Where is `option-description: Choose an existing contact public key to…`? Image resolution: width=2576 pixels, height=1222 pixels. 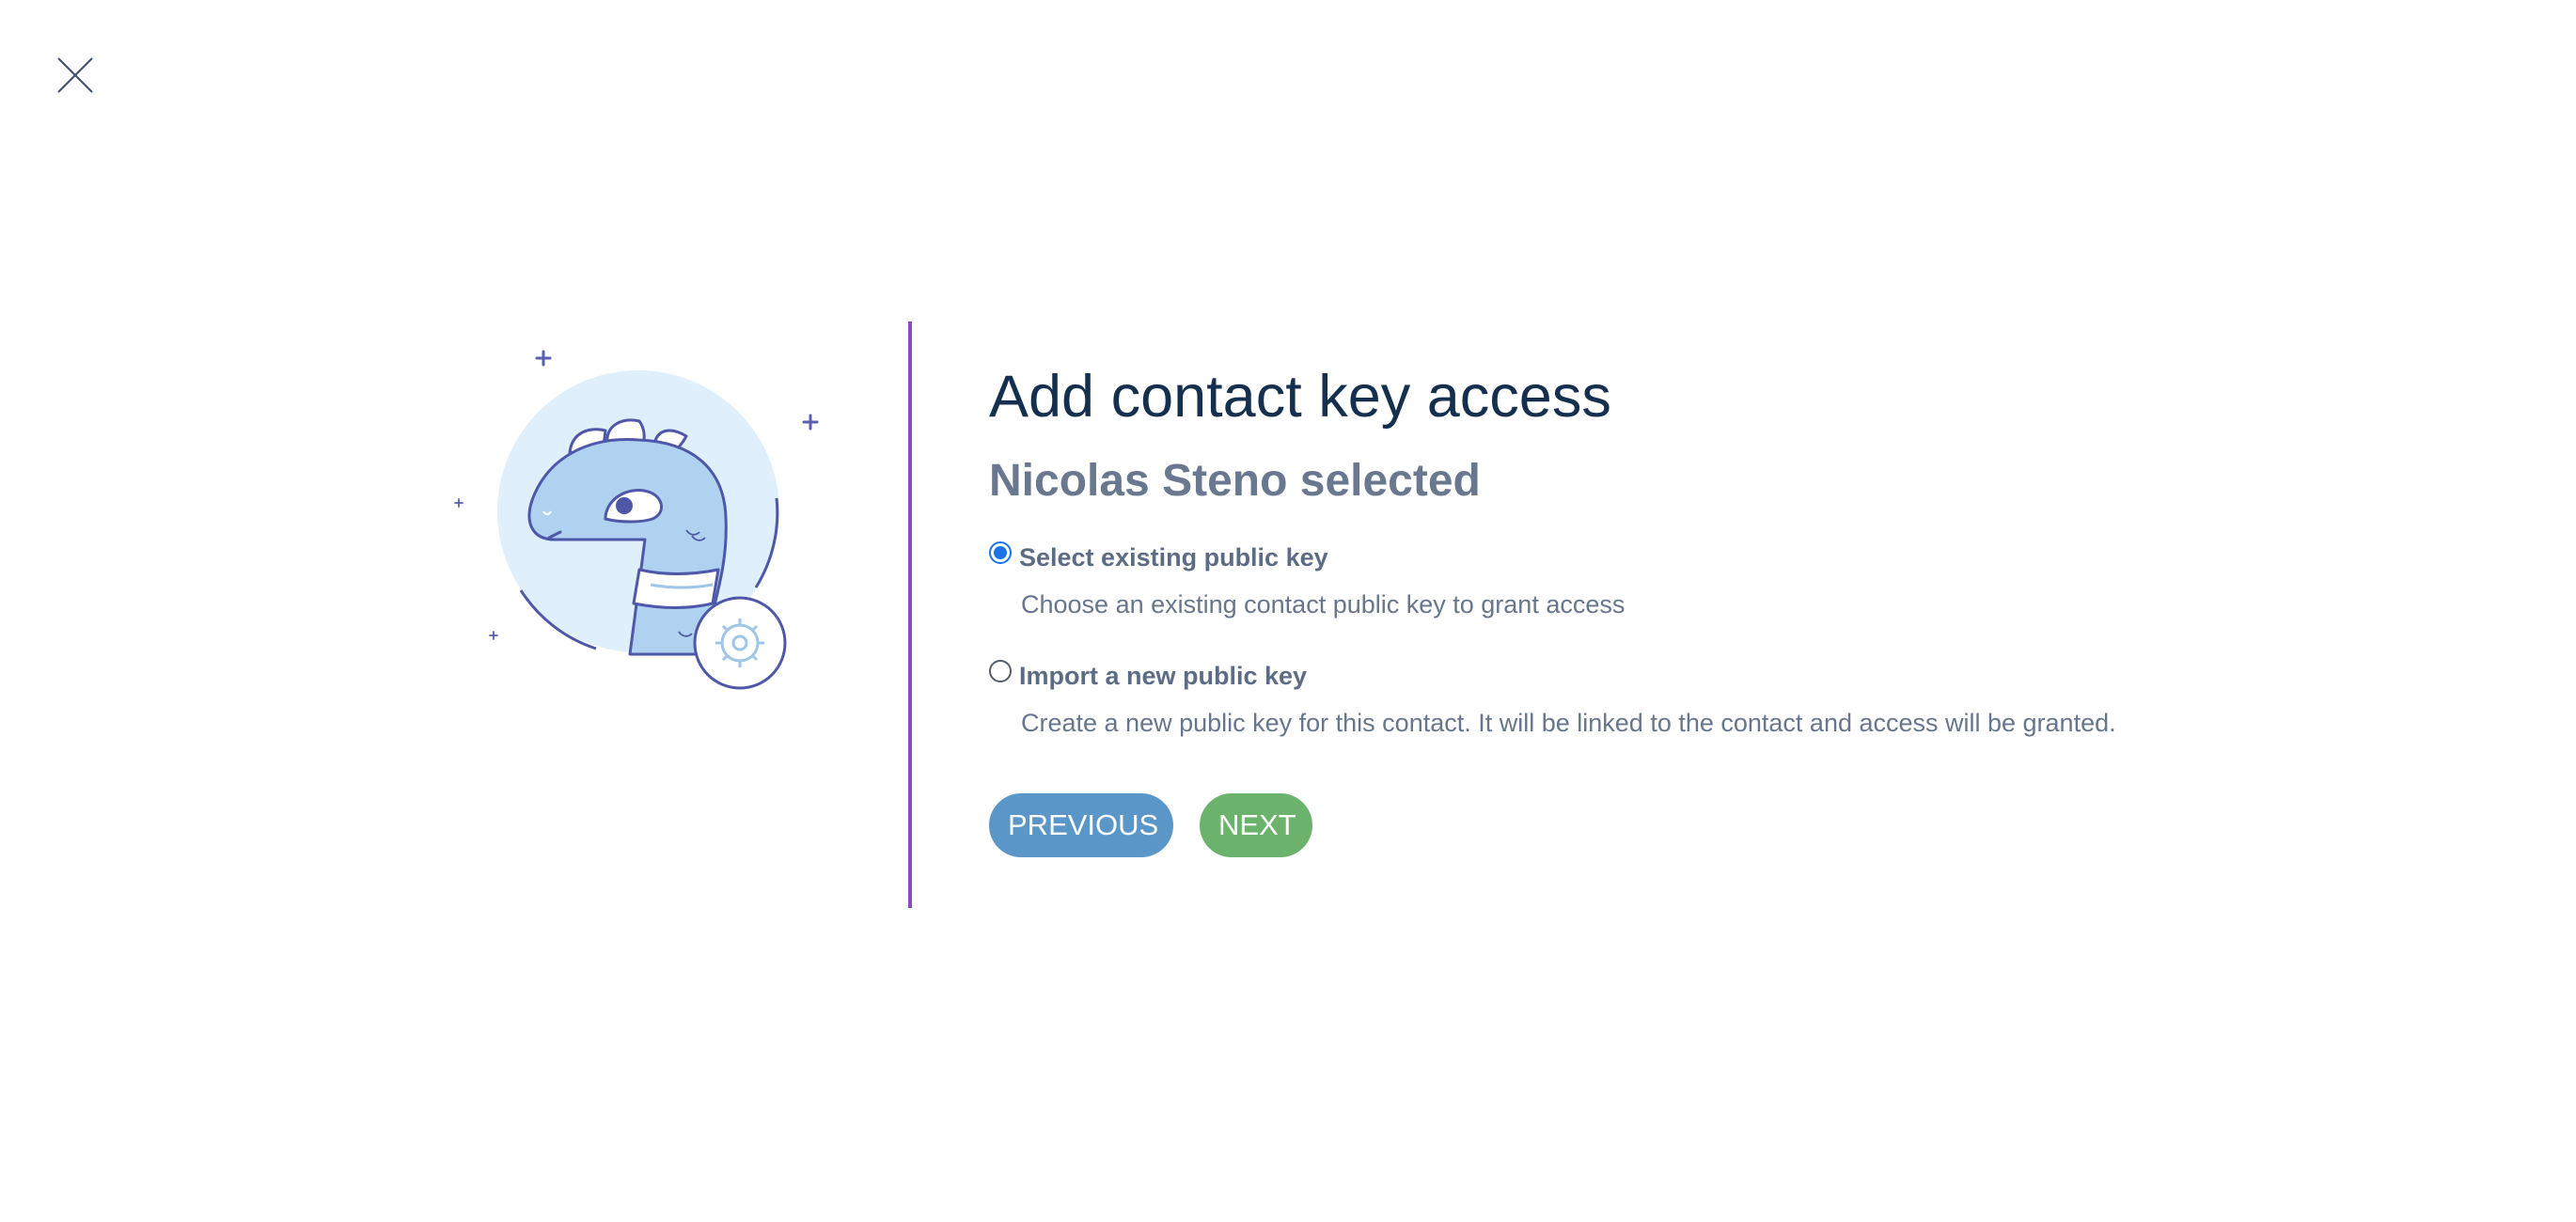
option-description: Choose an existing contact public key to… is located at coordinates (1324, 604).